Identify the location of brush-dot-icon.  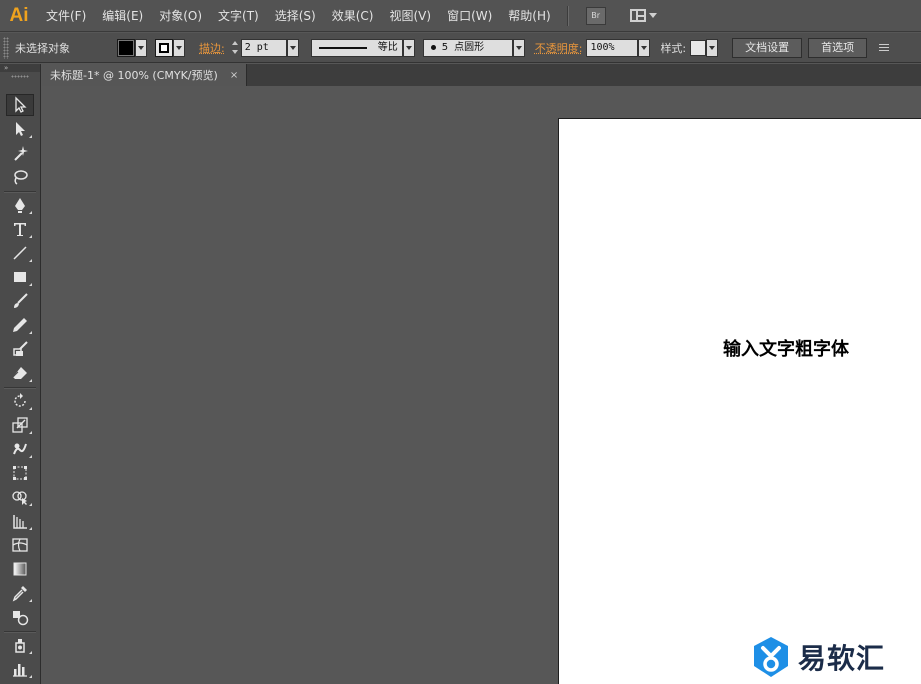
(433, 47).